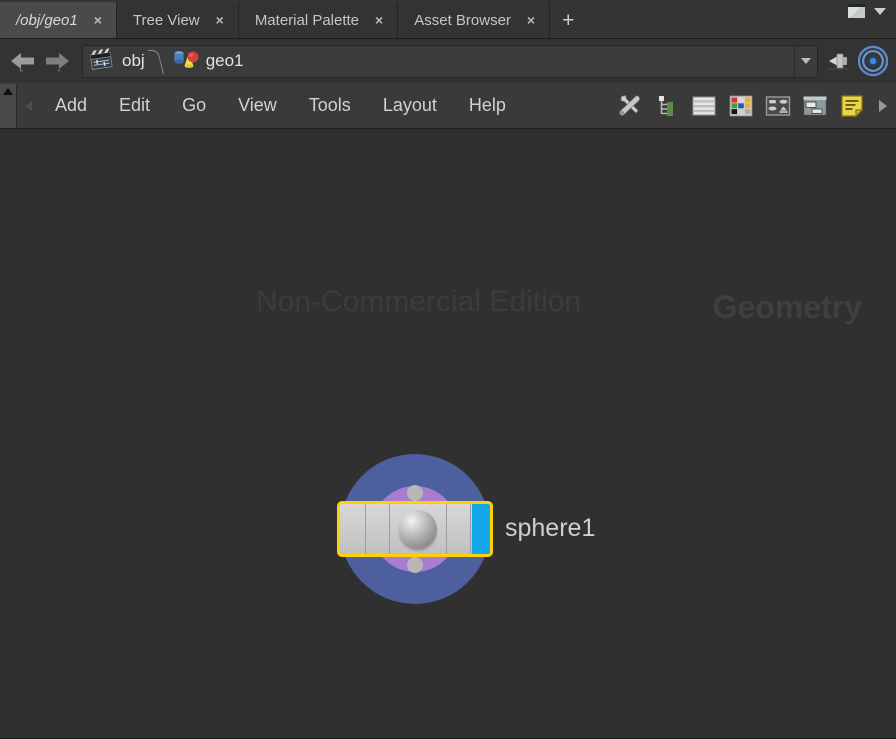 The width and height of the screenshot is (896, 739). What do you see at coordinates (872, 19) in the screenshot?
I see `window-controls` at bounding box center [872, 19].